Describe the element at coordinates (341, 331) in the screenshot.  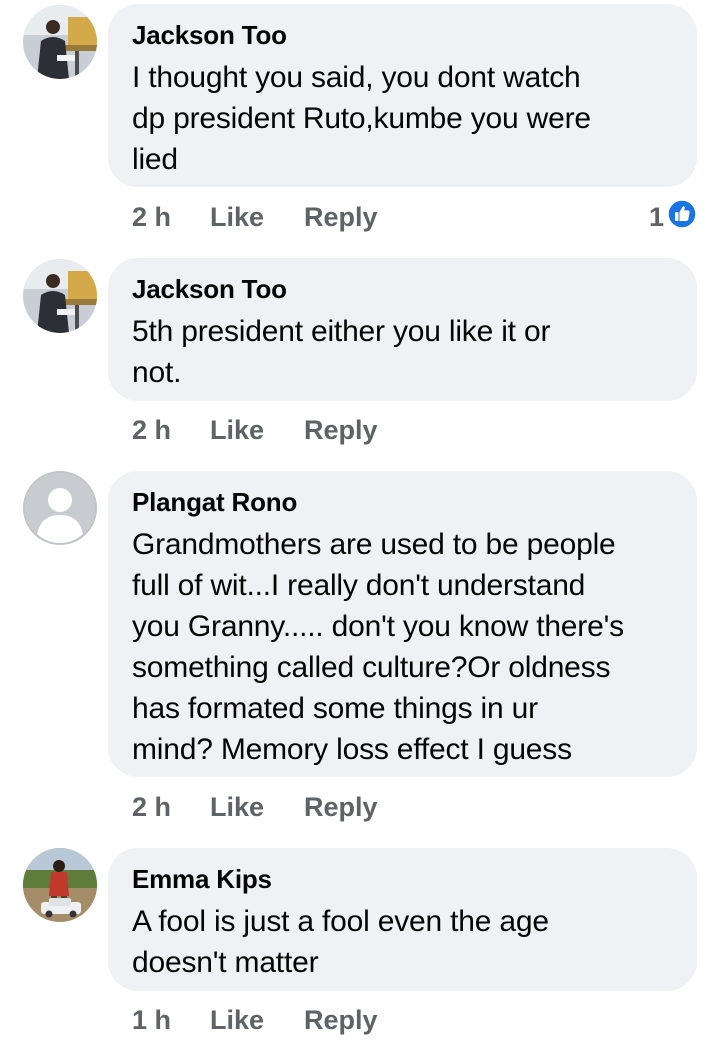
I see `comment-line: 5th president either you like it or` at that location.